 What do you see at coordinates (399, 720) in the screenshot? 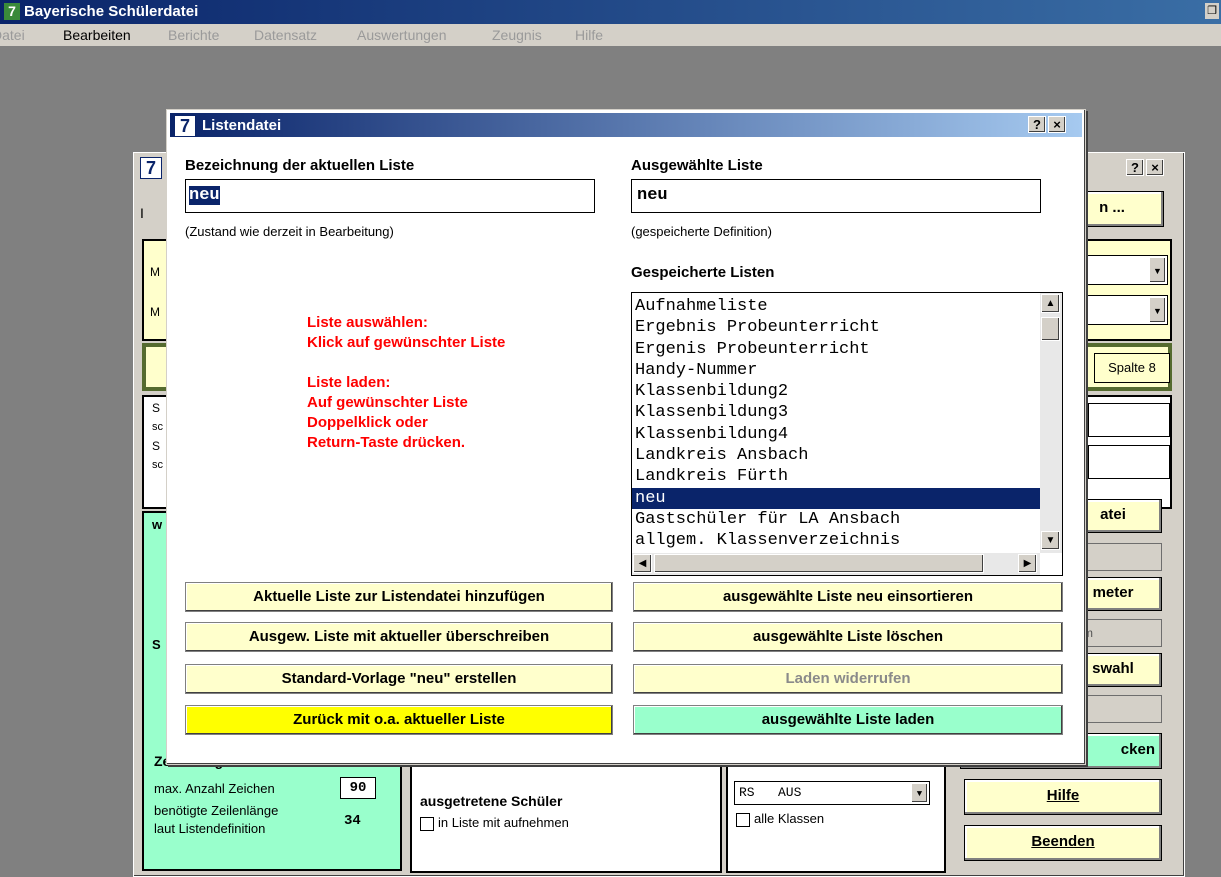
I see `back-with-current-list-button: Zurück mit o.a. aktueller Liste` at bounding box center [399, 720].